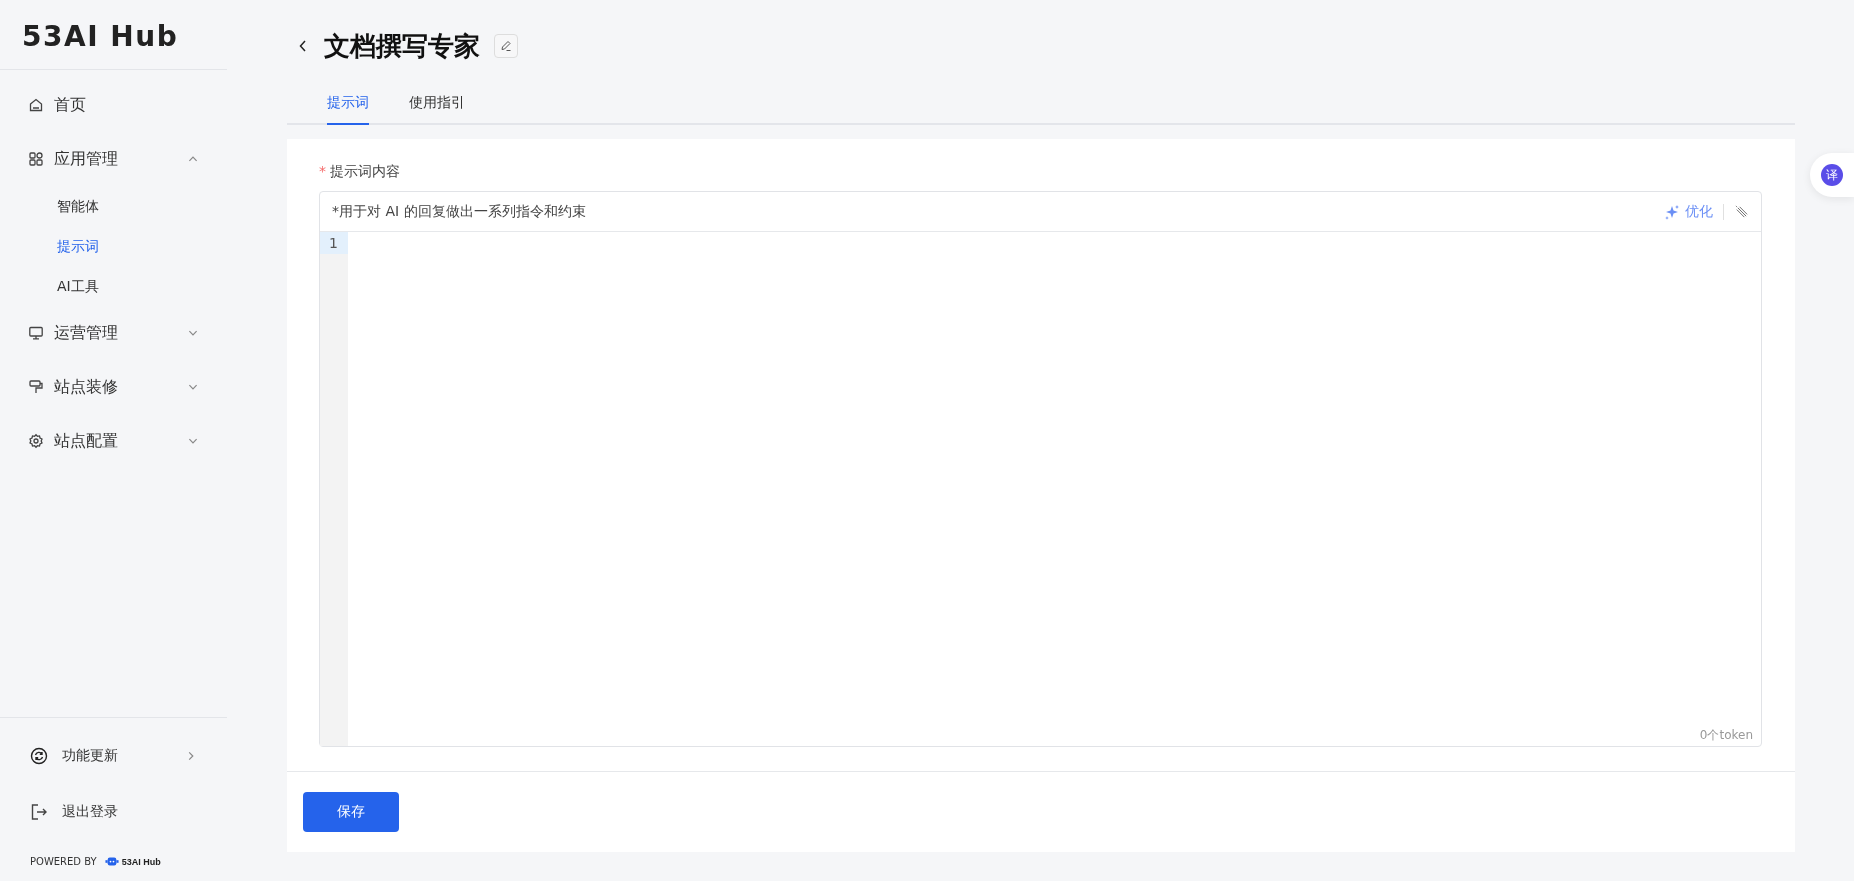 The width and height of the screenshot is (1854, 881). I want to click on logo-text: 53AI Hub, so click(100, 37).